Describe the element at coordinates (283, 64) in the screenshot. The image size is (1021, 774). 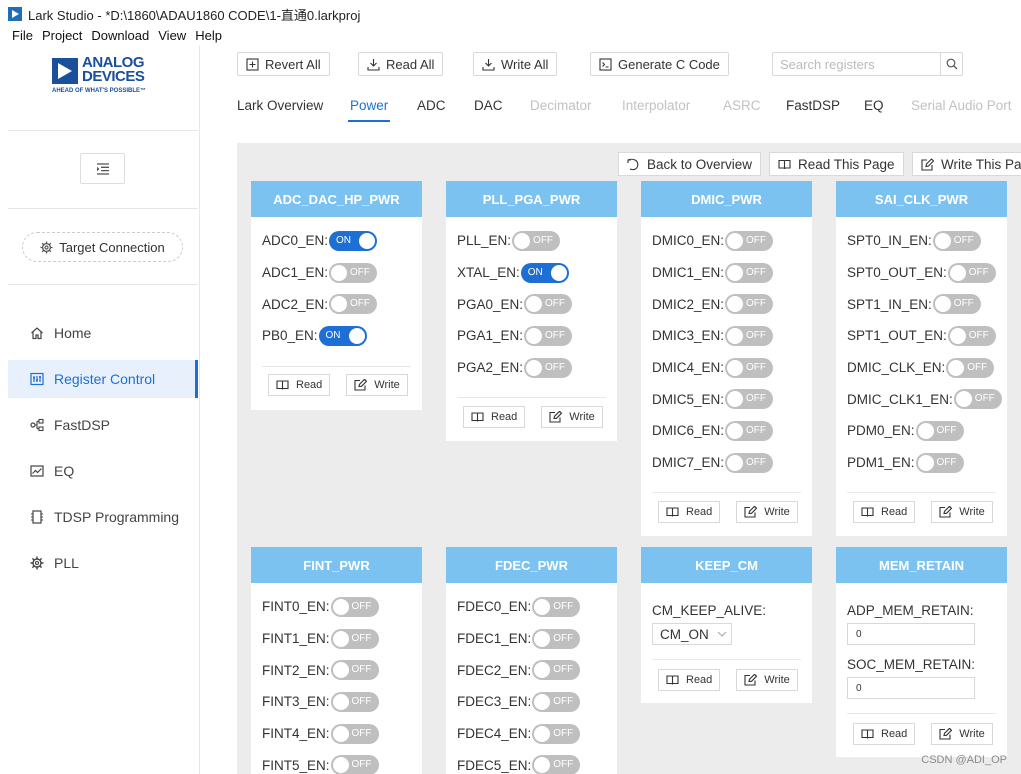
I see `revert-all-button: Revert All` at that location.